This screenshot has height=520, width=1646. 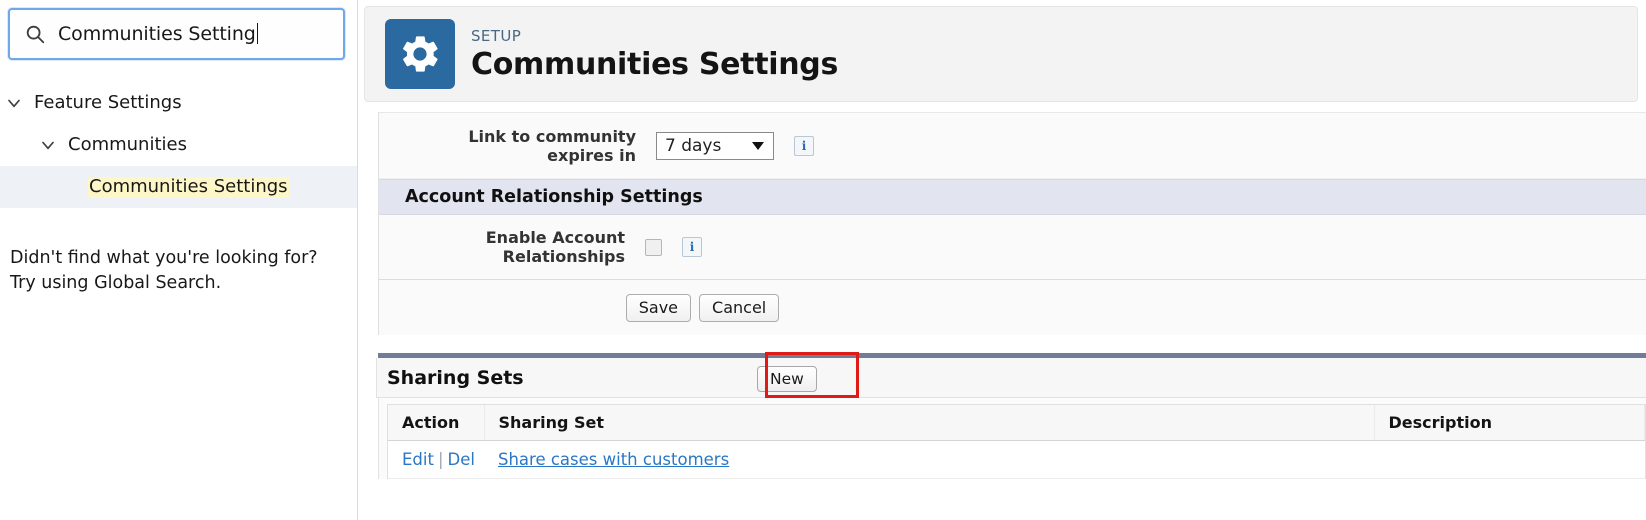 What do you see at coordinates (929, 423) in the screenshot?
I see `column-header-sharing-set: Sharing Set` at bounding box center [929, 423].